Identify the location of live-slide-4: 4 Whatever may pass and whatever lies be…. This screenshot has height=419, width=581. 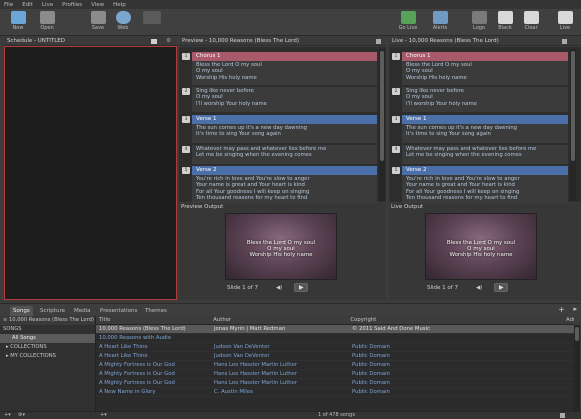
(479, 155).